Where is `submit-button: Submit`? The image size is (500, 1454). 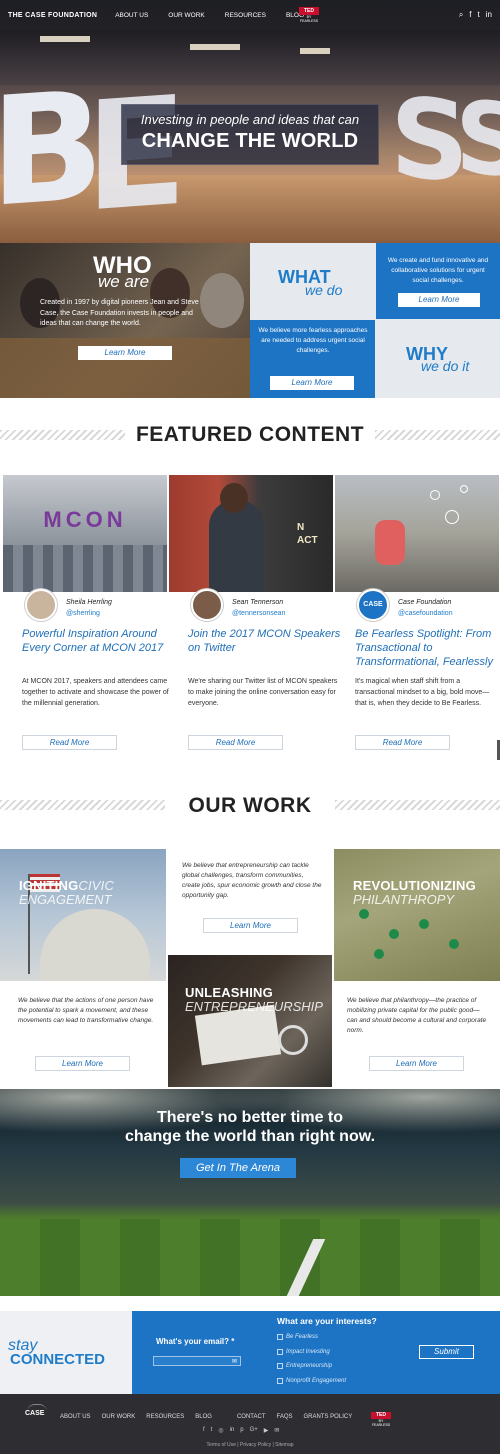
submit-button: Submit is located at coordinates (446, 1352).